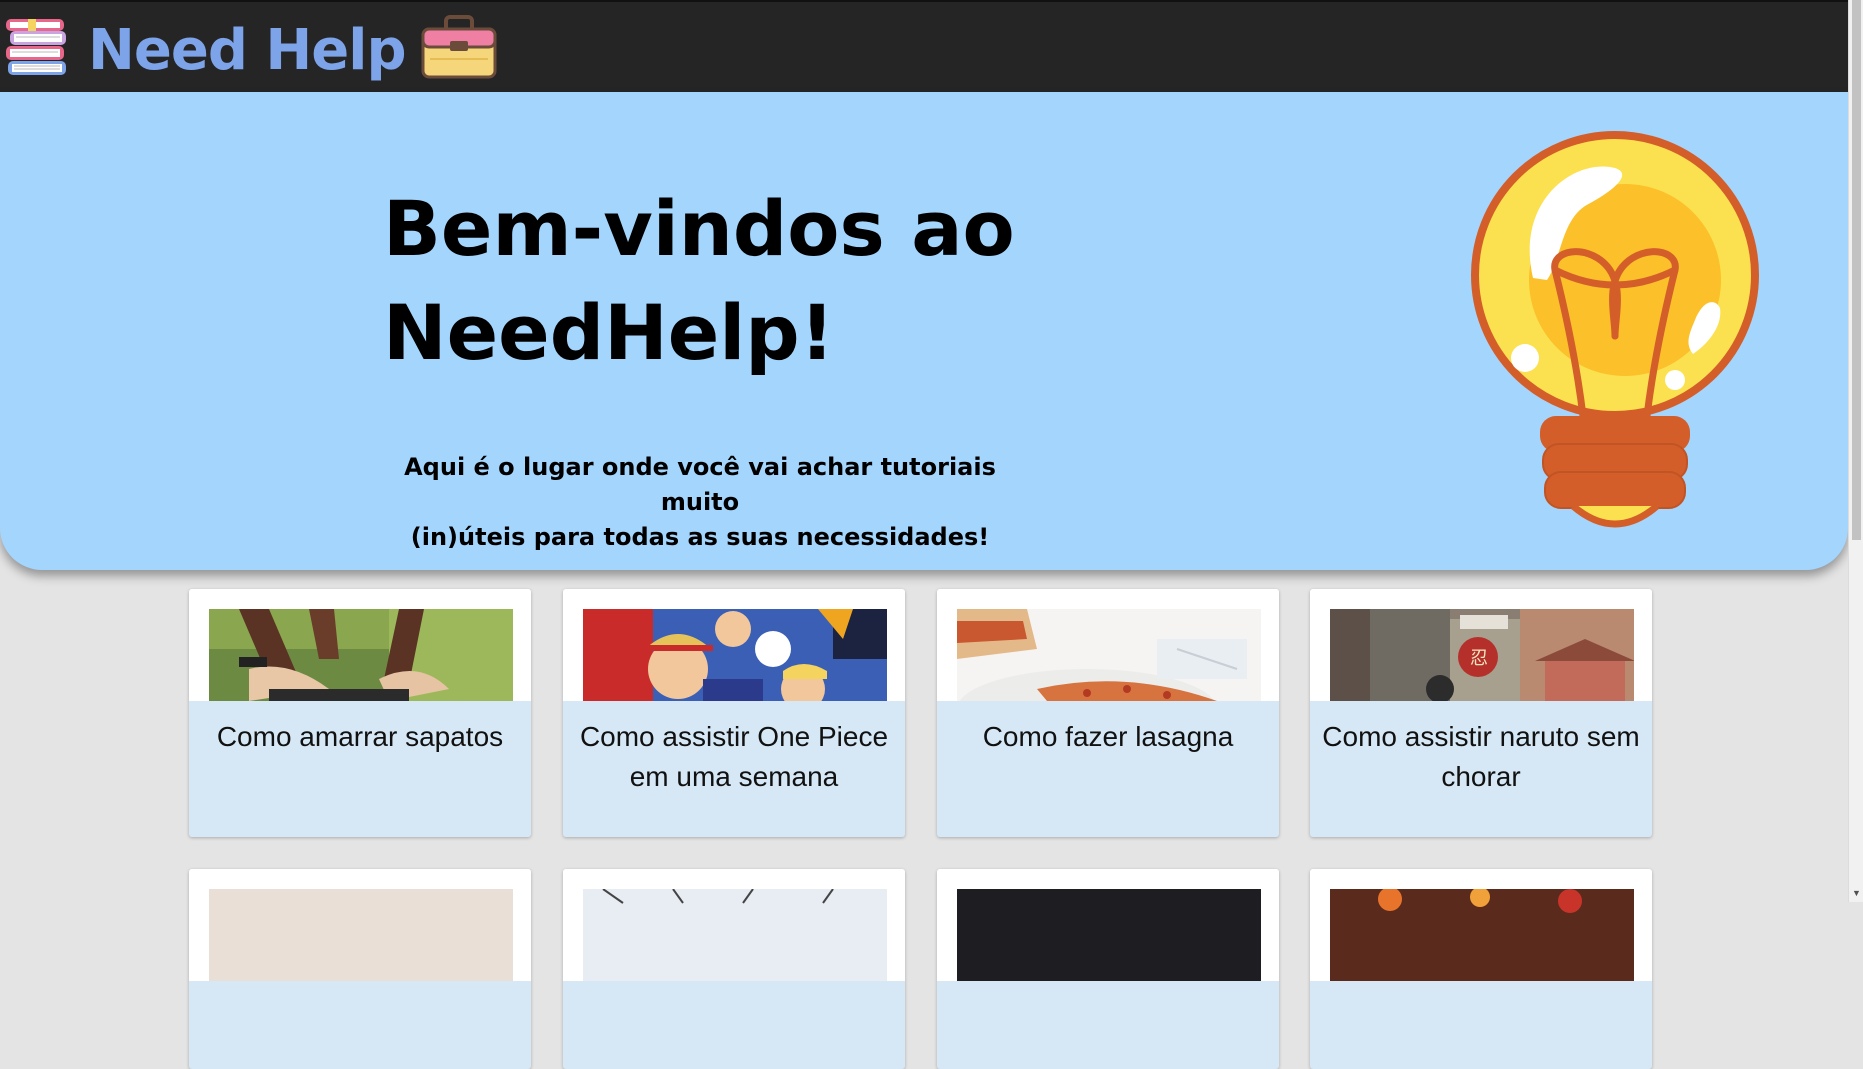 This screenshot has height=1069, width=1863. Describe the element at coordinates (37, 50) in the screenshot. I see `books-stack-icon` at that location.